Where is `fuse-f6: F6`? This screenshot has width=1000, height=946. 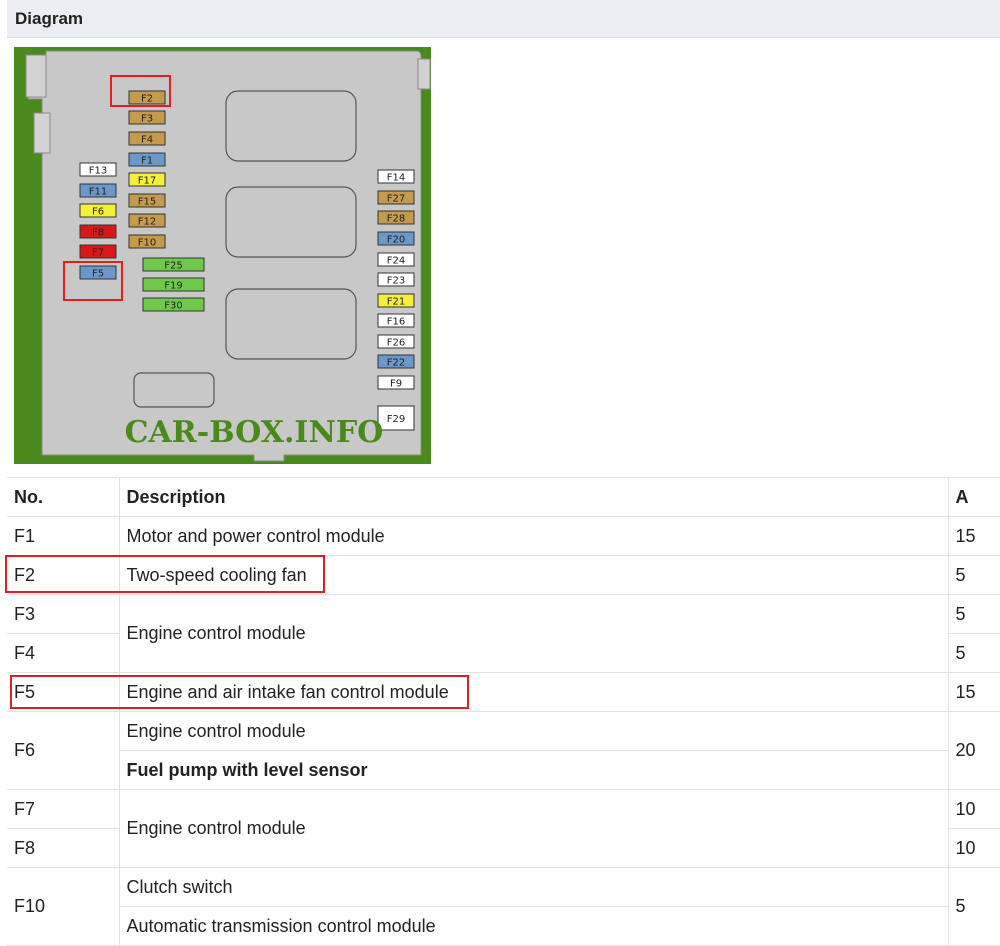 fuse-f6: F6 is located at coordinates (98, 210).